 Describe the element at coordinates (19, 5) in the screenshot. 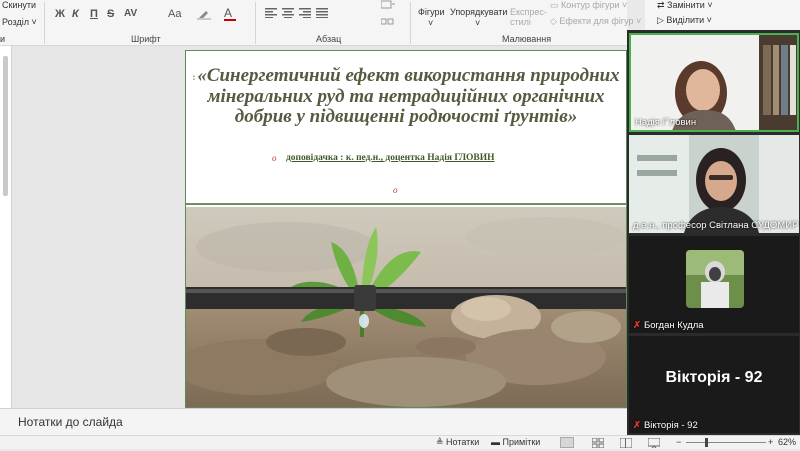

I see `reset-button: Скинути` at that location.